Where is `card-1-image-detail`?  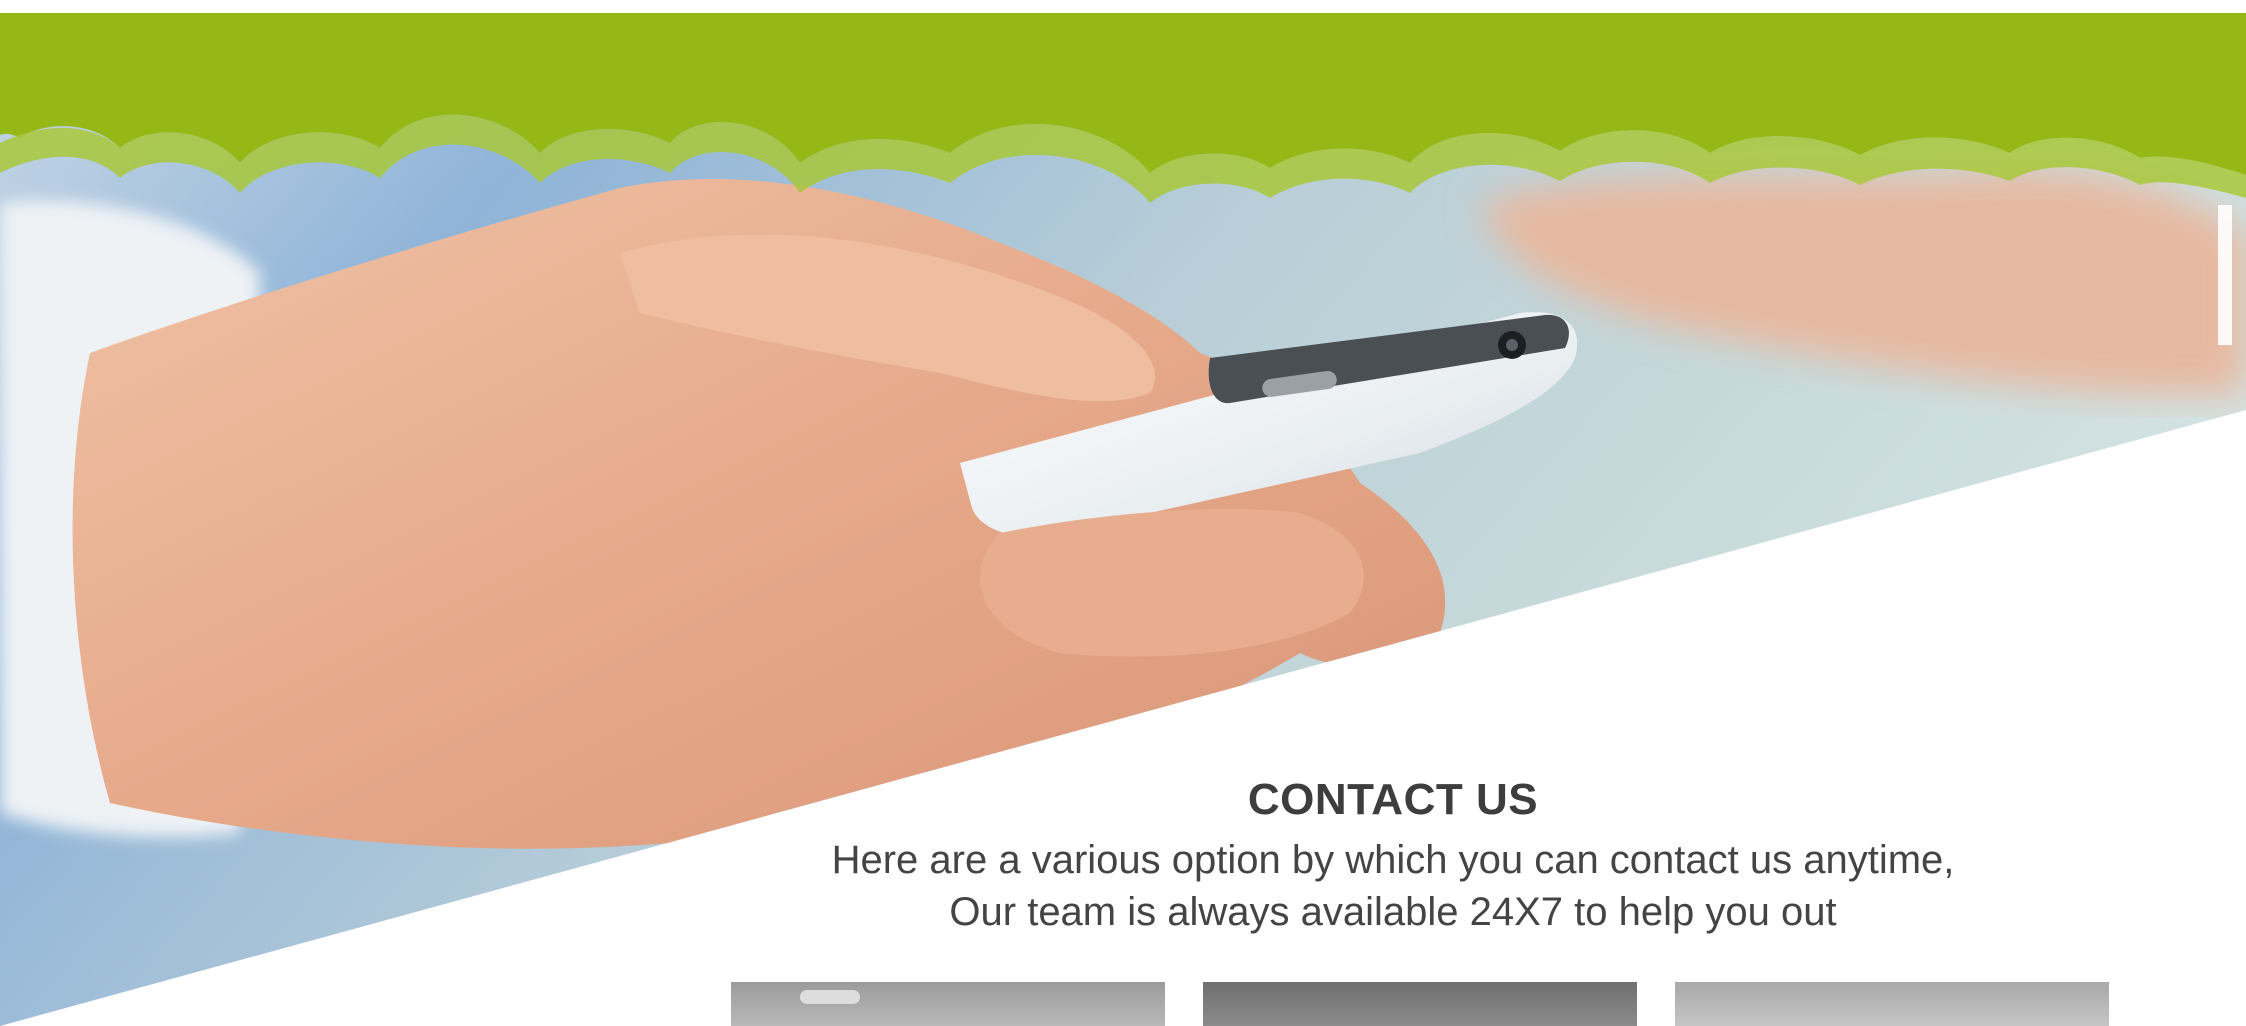 card-1-image-detail is located at coordinates (830, 997).